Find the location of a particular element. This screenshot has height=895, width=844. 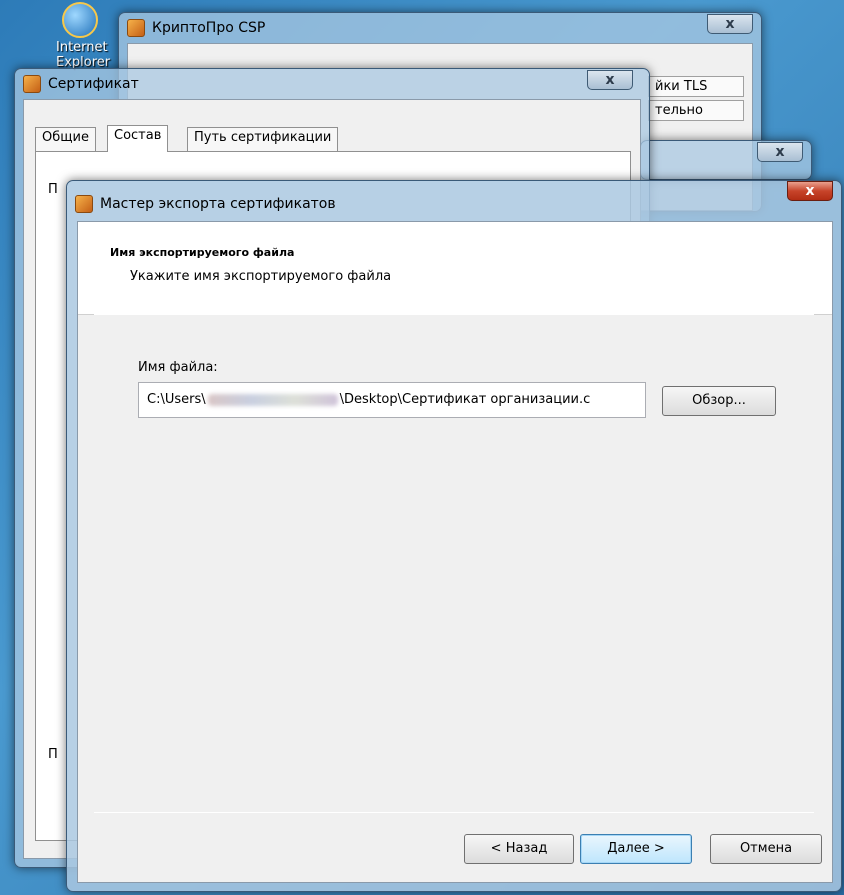

certificate-window-title: Сертификат is located at coordinates (93, 84).